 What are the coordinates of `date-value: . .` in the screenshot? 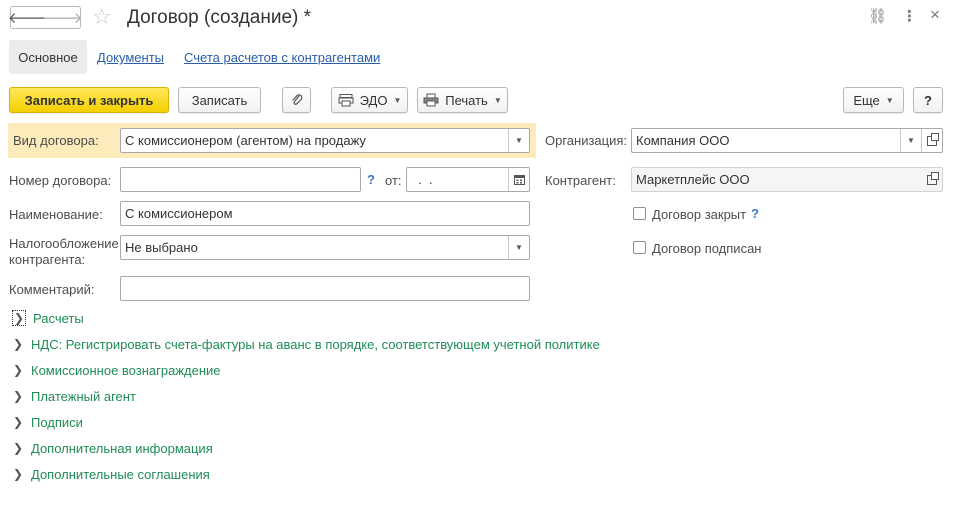 It's located at (422, 179).